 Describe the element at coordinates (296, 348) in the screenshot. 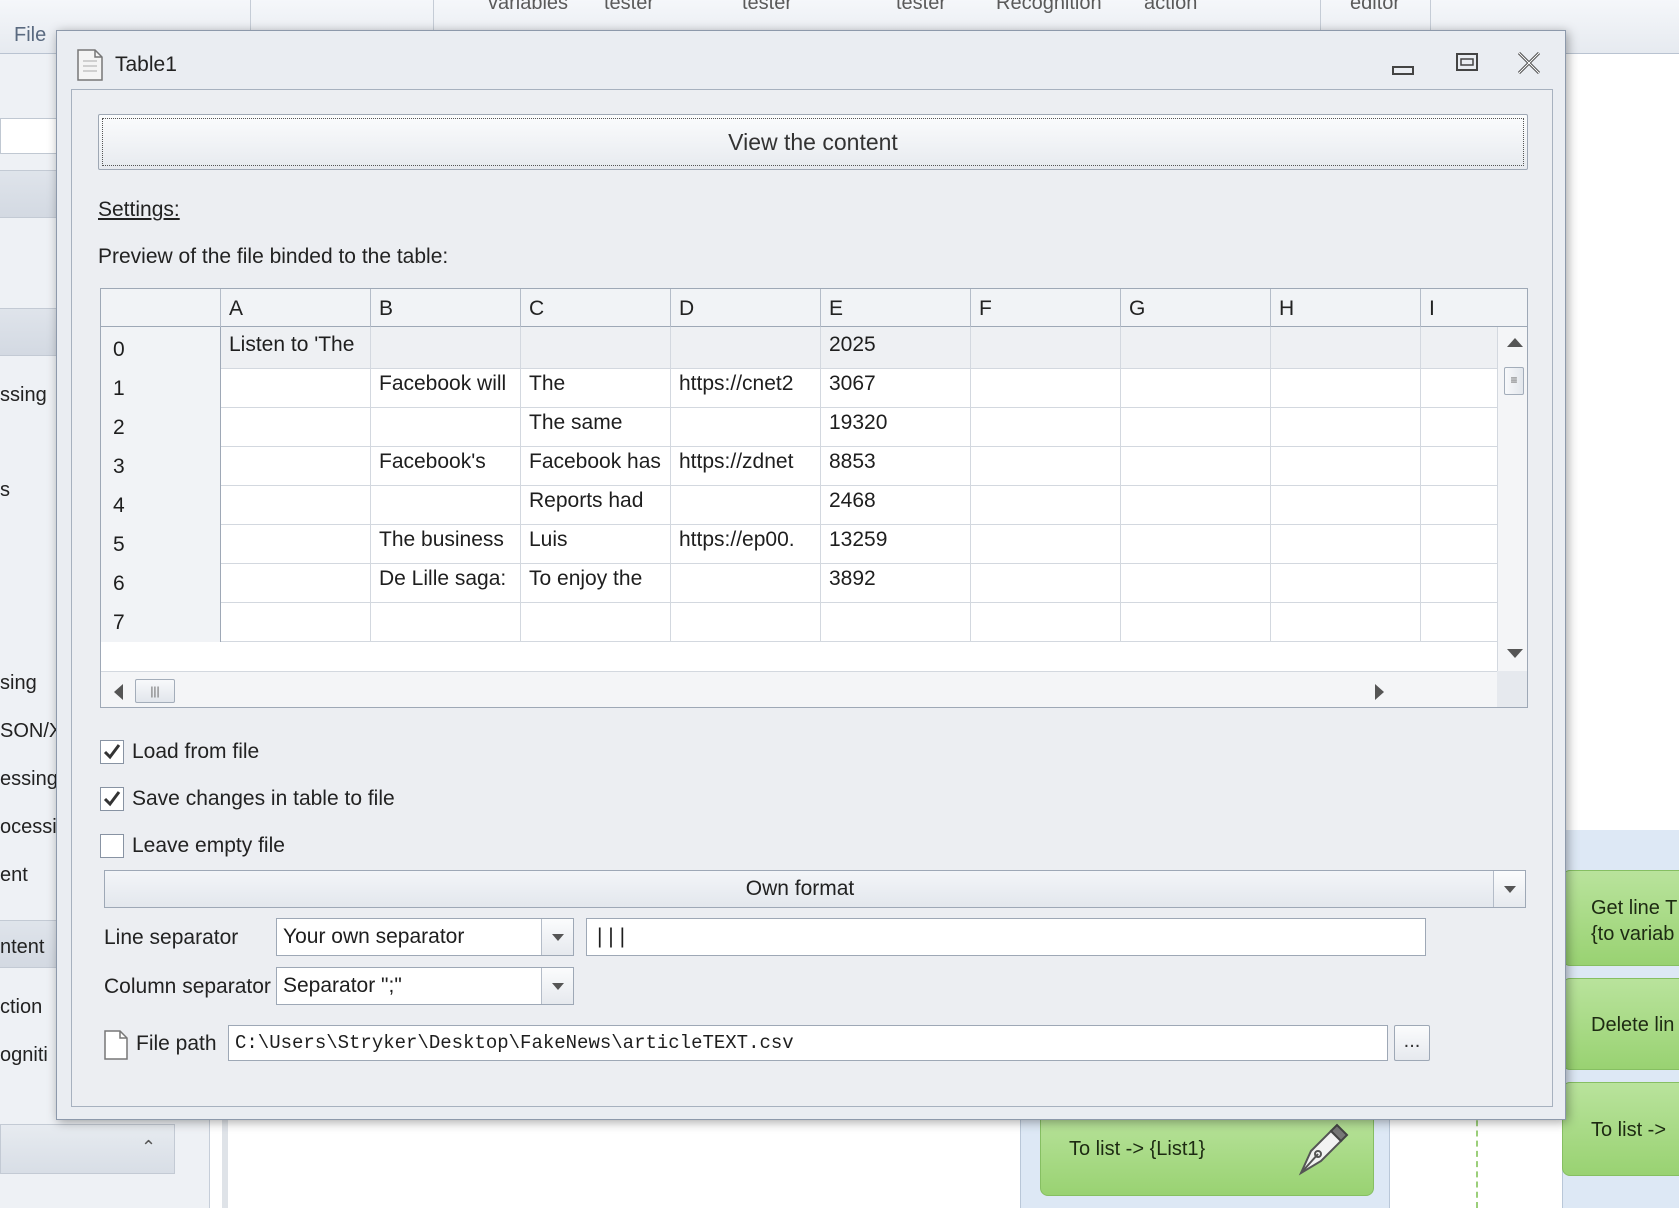

I see `grid-cell: Listen to 'The` at that location.